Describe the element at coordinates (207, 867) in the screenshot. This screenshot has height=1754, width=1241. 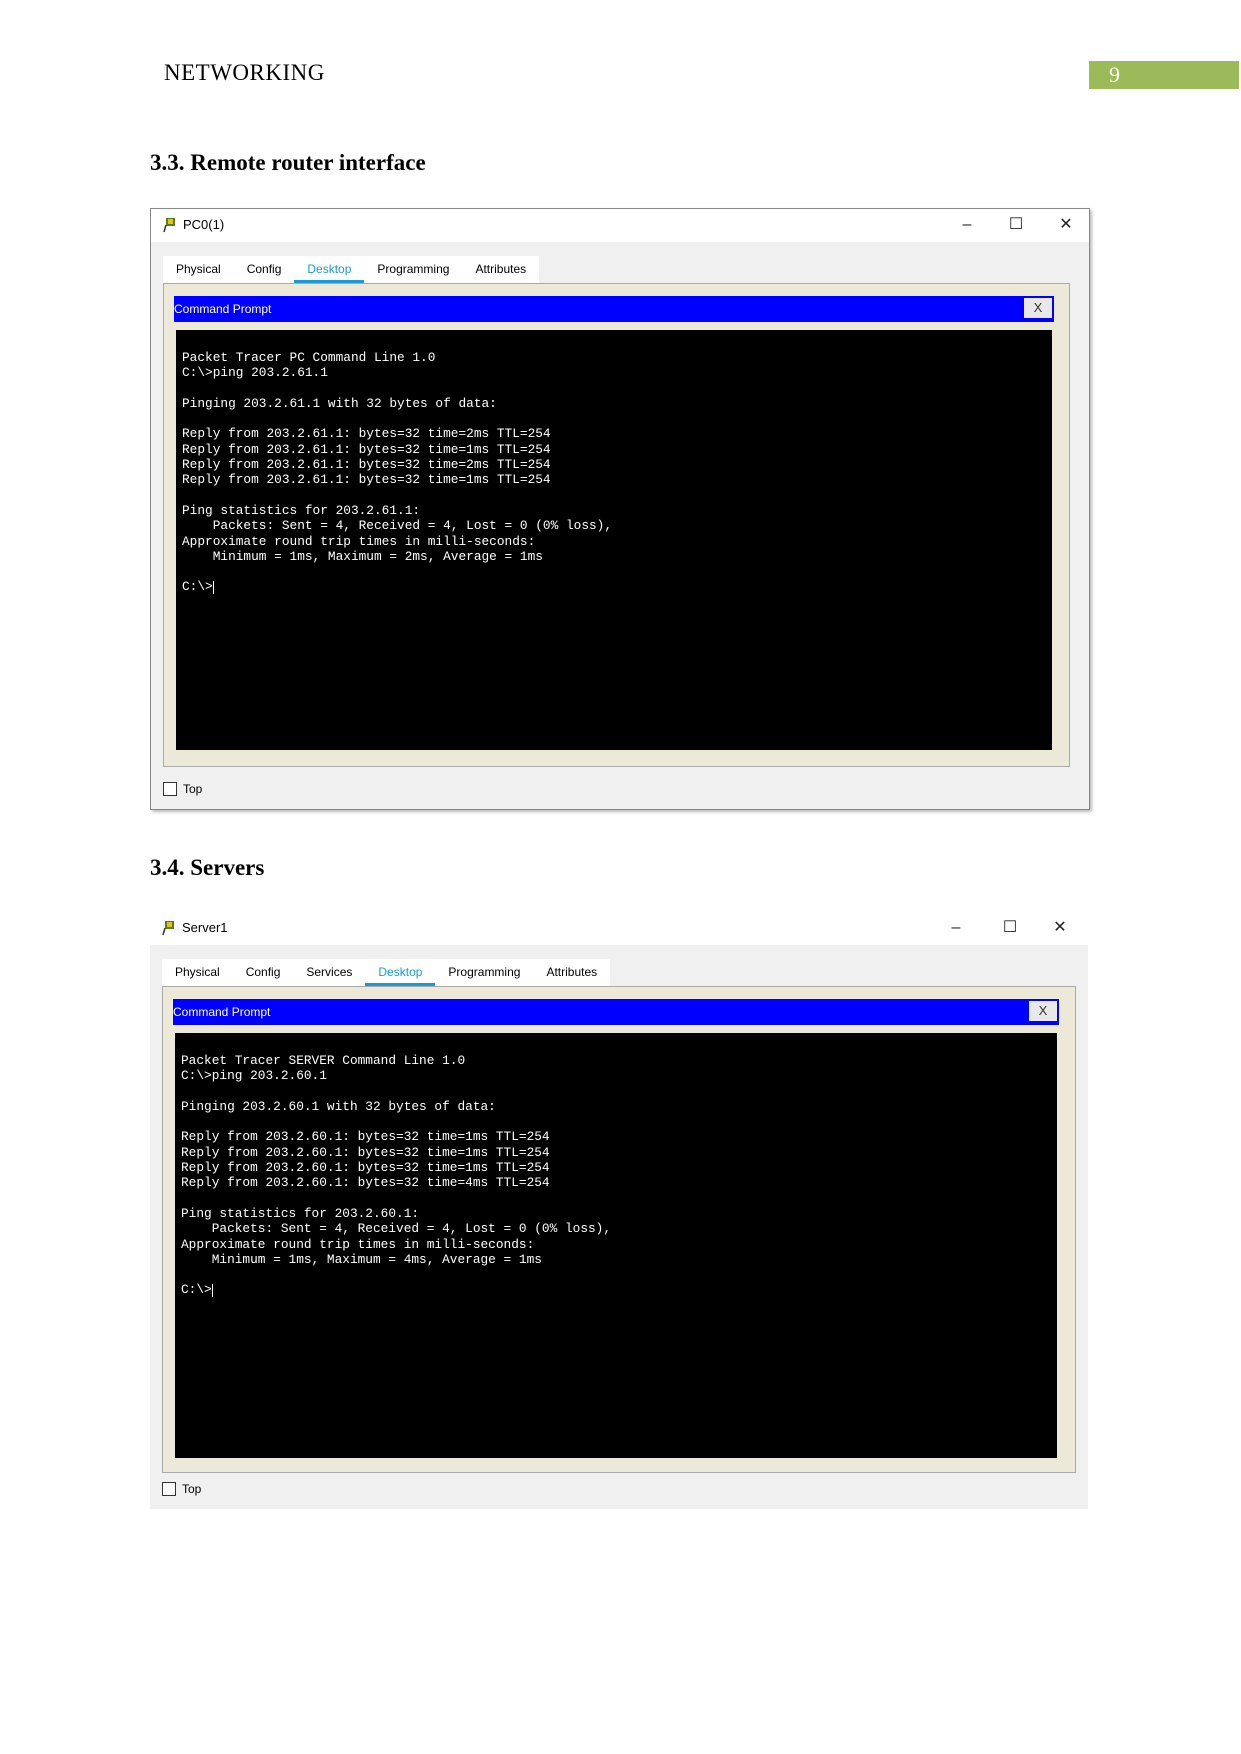
I see `section-heading-servers: 3.4. Servers` at that location.